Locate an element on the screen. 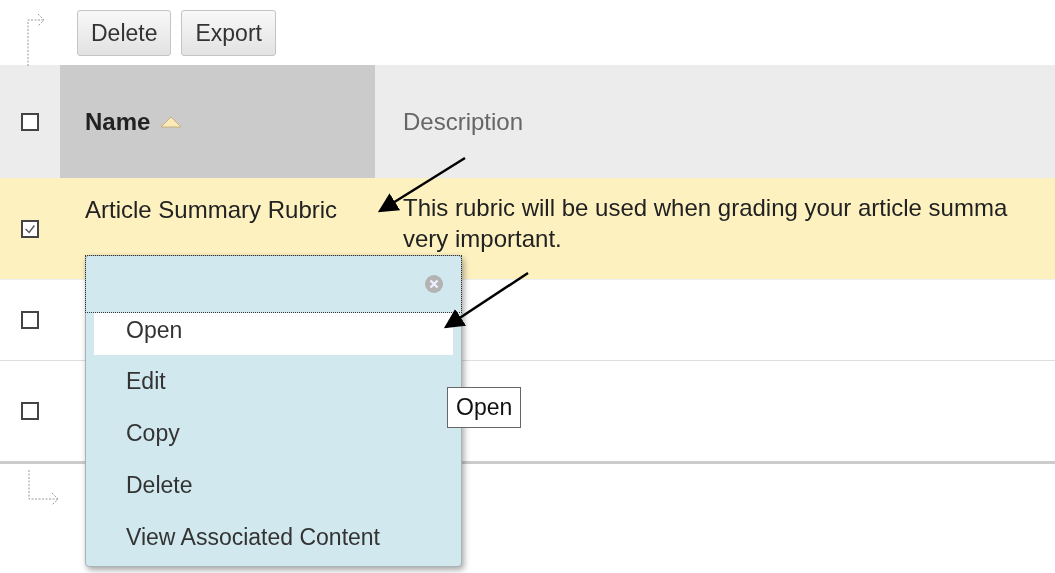 Image resolution: width=1055 pixels, height=573 pixels. menu-item: Delete is located at coordinates (273, 485).